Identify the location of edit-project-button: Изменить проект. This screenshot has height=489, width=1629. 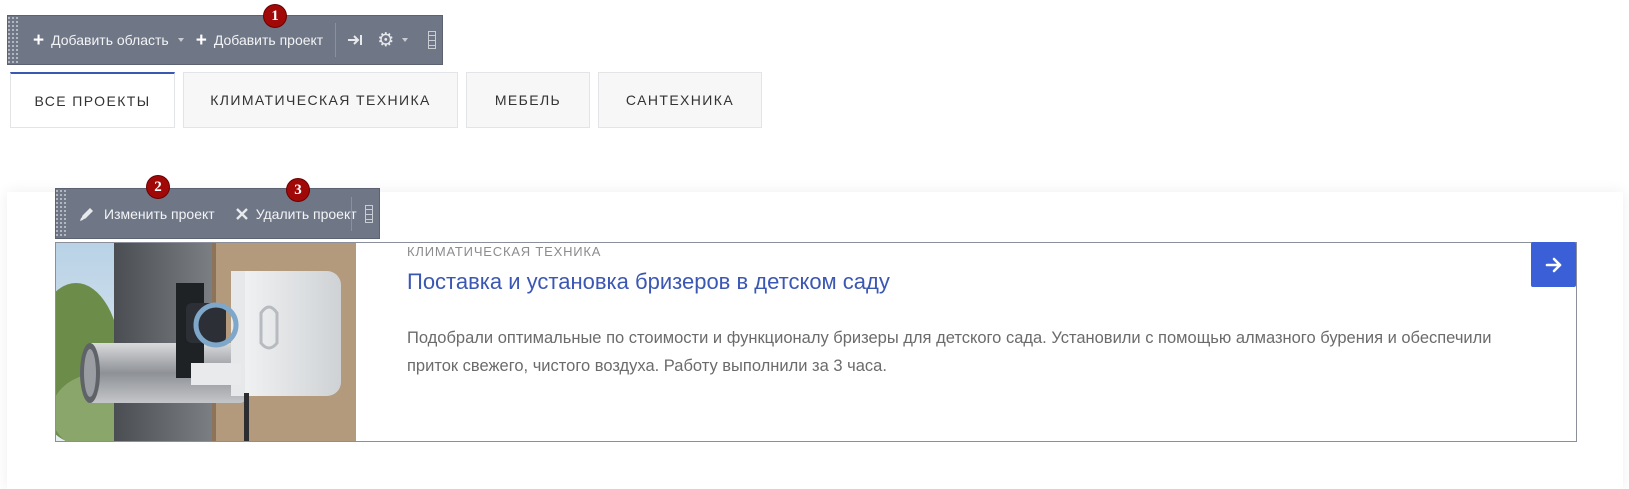
(146, 213).